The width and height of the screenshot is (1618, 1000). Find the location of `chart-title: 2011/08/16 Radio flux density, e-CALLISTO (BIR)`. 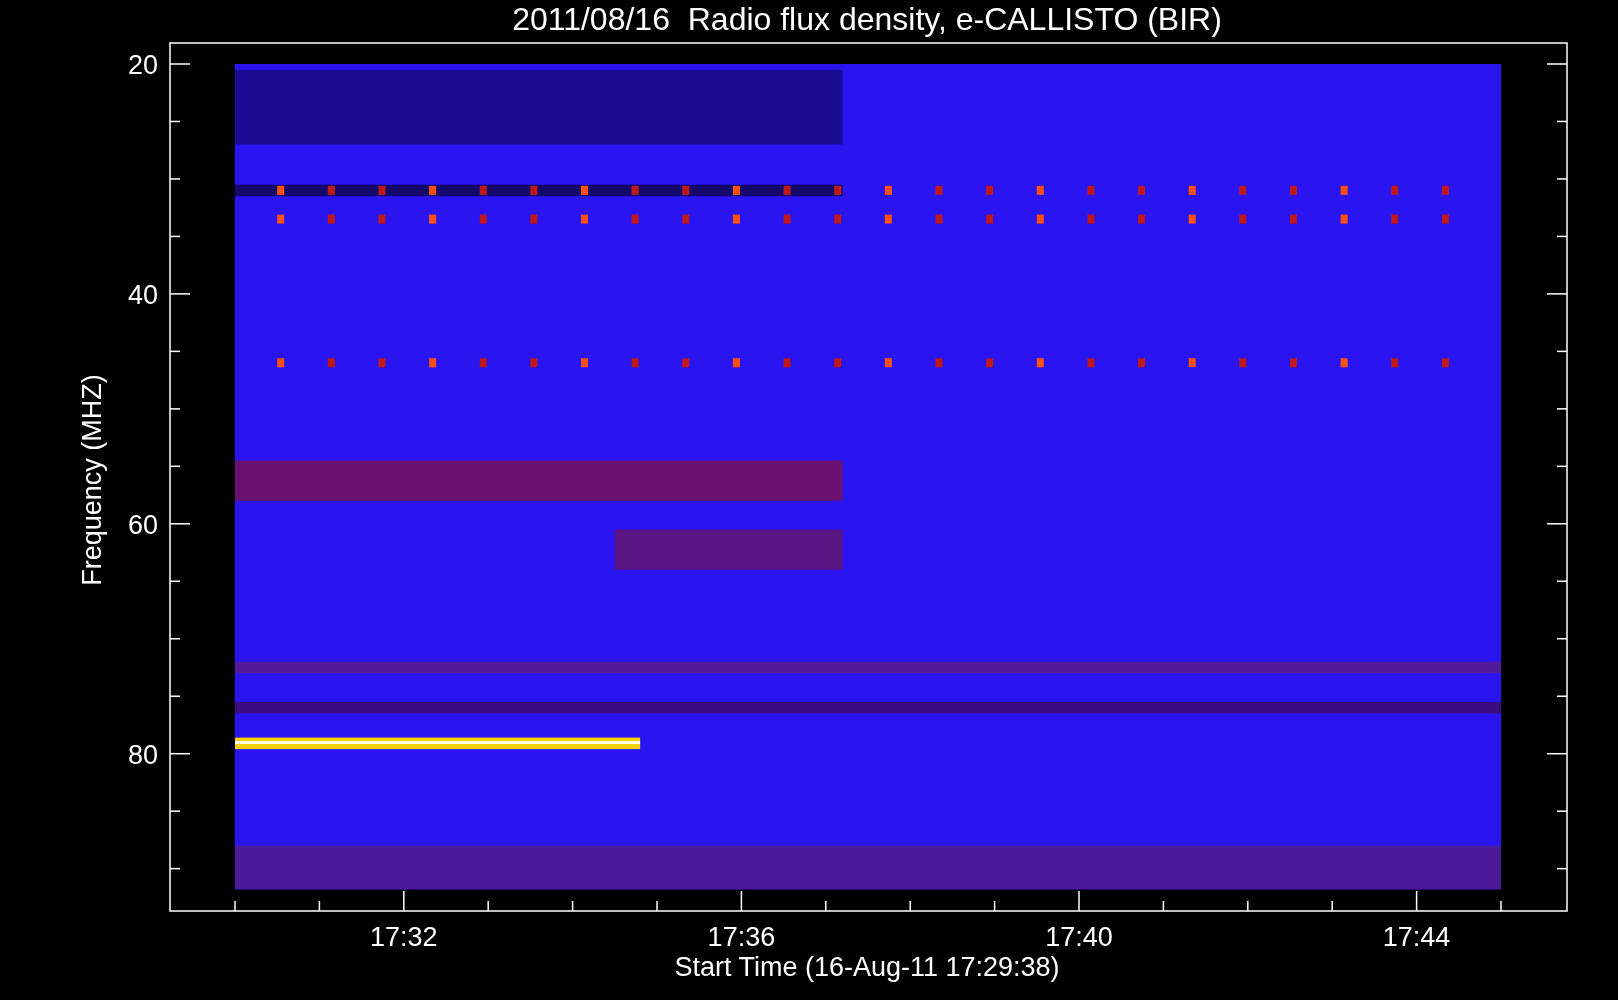

chart-title: 2011/08/16 Radio flux density, e-CALLISTO (BIR) is located at coordinates (867, 19).